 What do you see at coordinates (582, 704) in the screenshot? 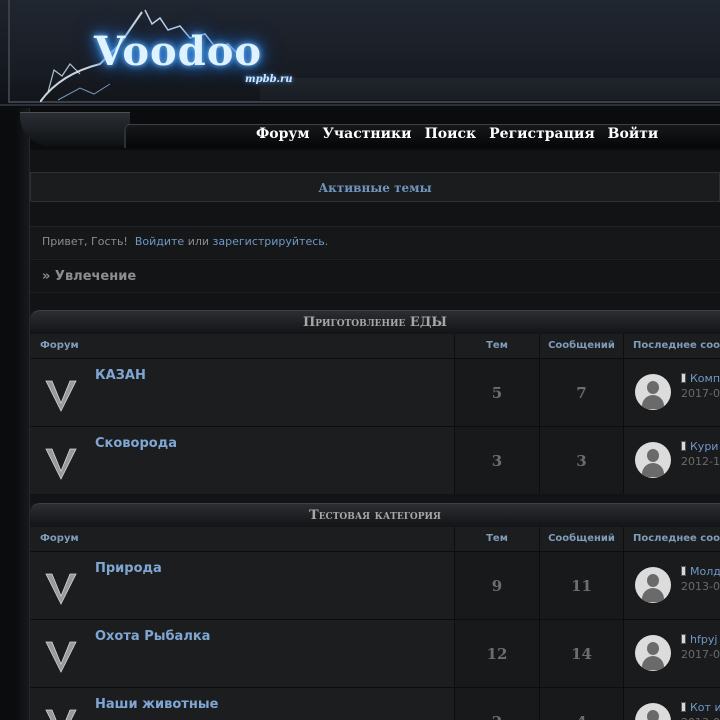
I see `posts-count: 4` at bounding box center [582, 704].